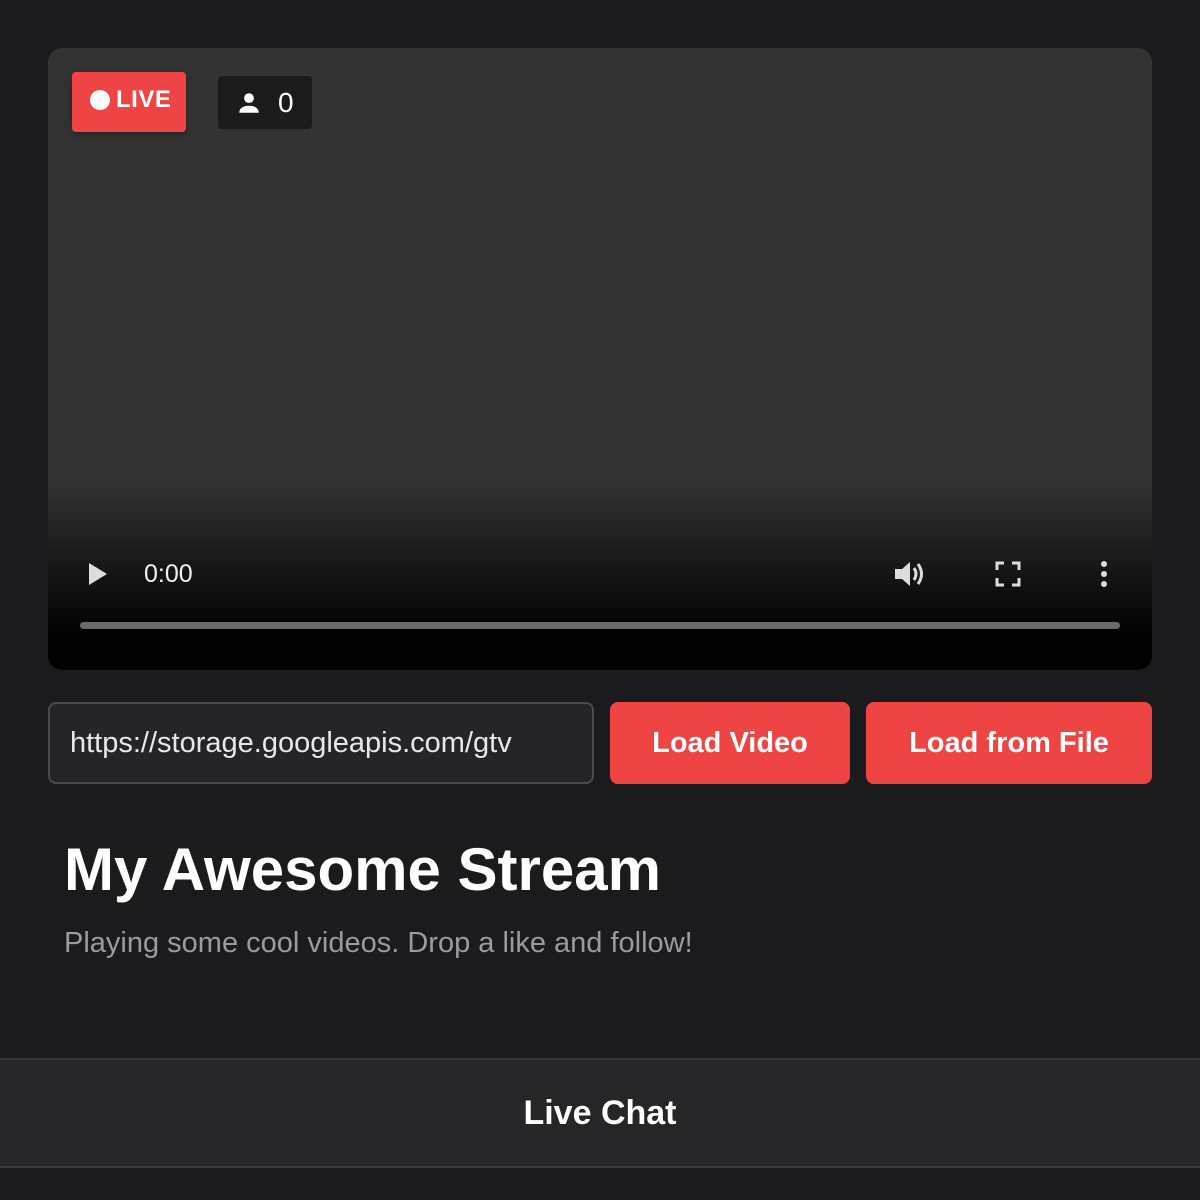 The image size is (1200, 1200). I want to click on play-icon, so click(98, 574).